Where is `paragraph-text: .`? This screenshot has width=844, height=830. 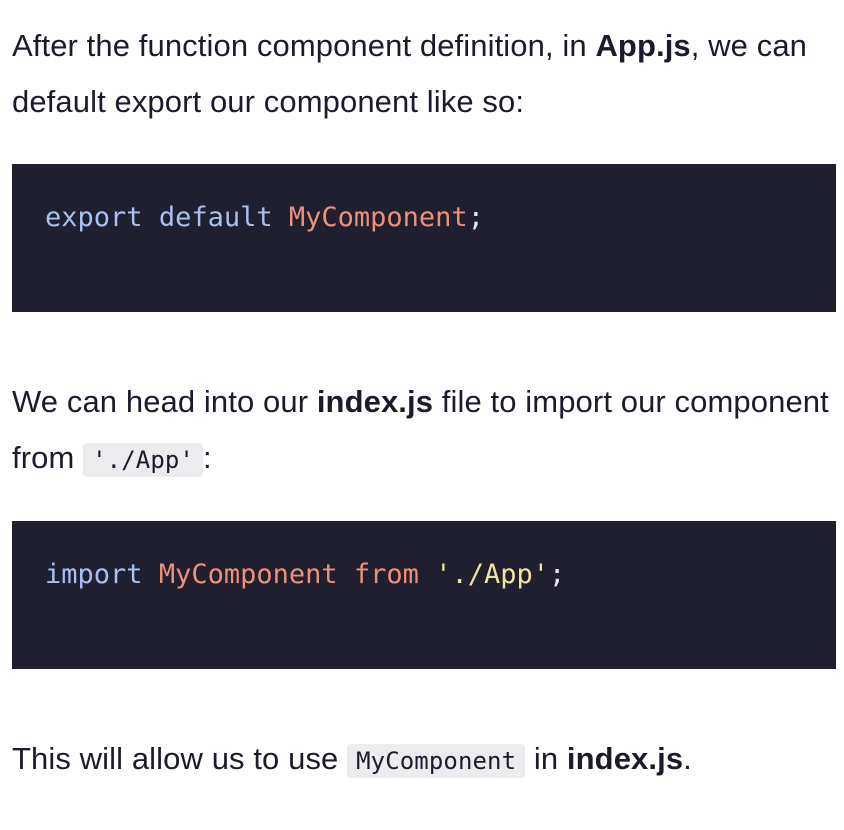 paragraph-text: . is located at coordinates (687, 758).